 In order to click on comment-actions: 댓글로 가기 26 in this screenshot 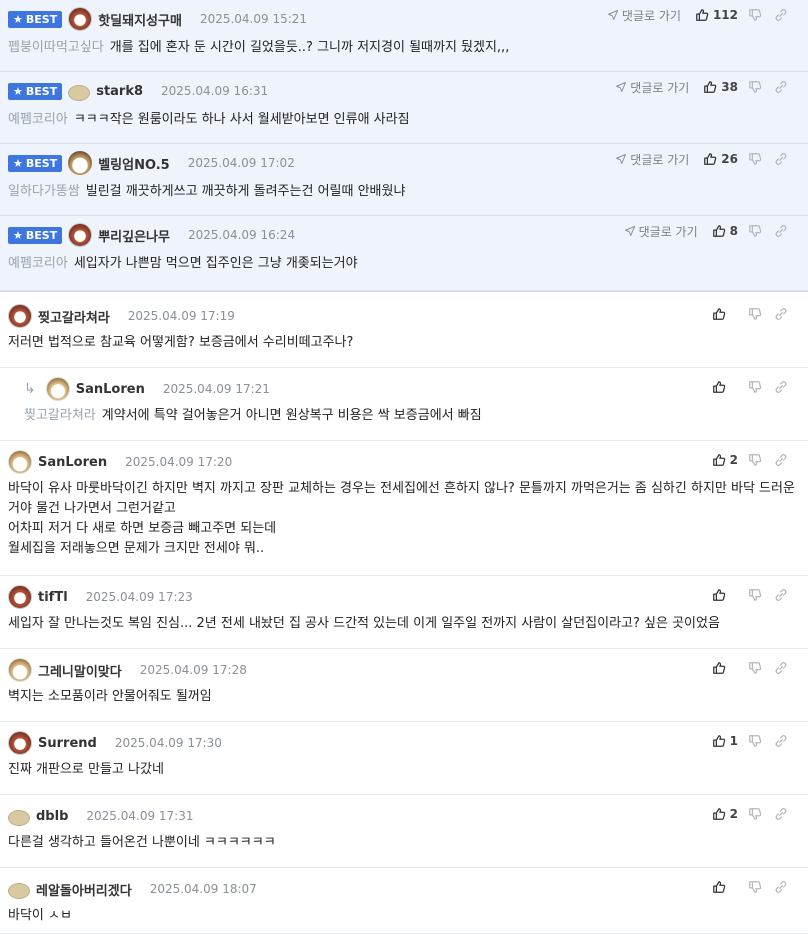, I will do `click(707, 159)`.